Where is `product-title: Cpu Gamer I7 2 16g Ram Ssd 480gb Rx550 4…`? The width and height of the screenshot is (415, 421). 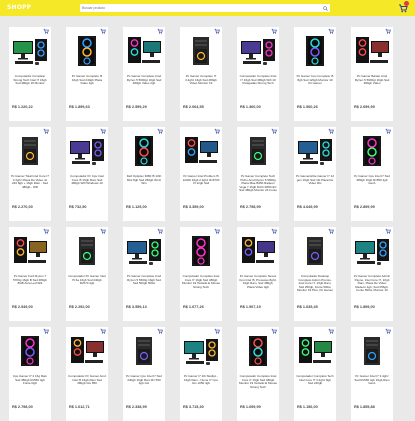 product-title: Cpu Gamer I7 2 16g Ram Ssd 480gb Rx550 4… is located at coordinates (30, 384).